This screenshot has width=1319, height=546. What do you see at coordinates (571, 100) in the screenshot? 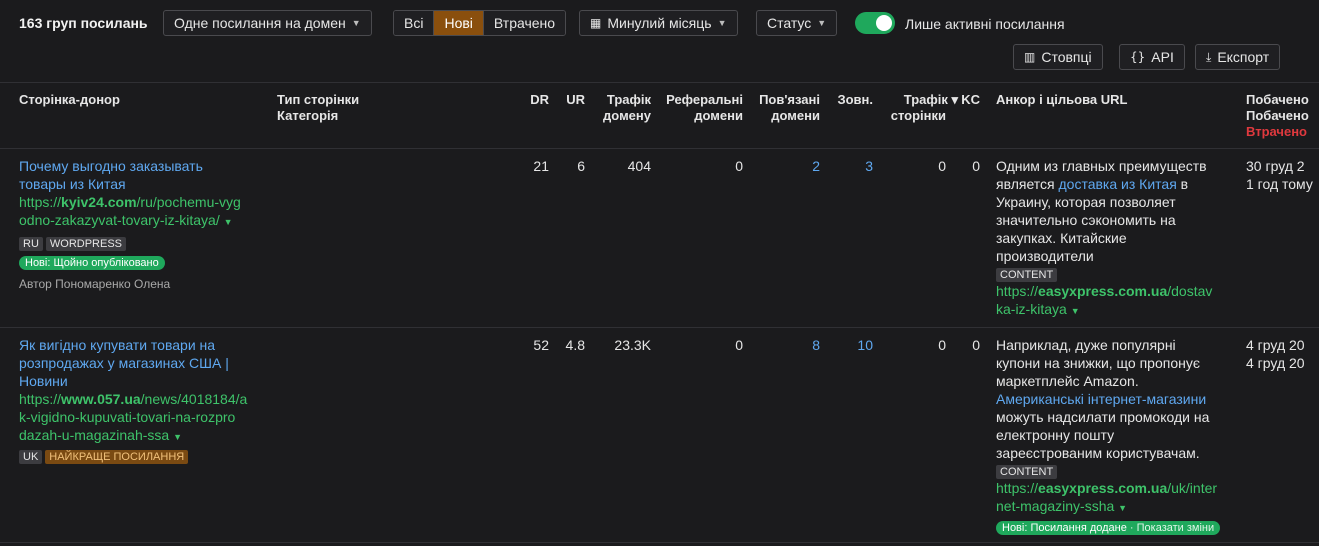
I see `col-ur: UR` at bounding box center [571, 100].